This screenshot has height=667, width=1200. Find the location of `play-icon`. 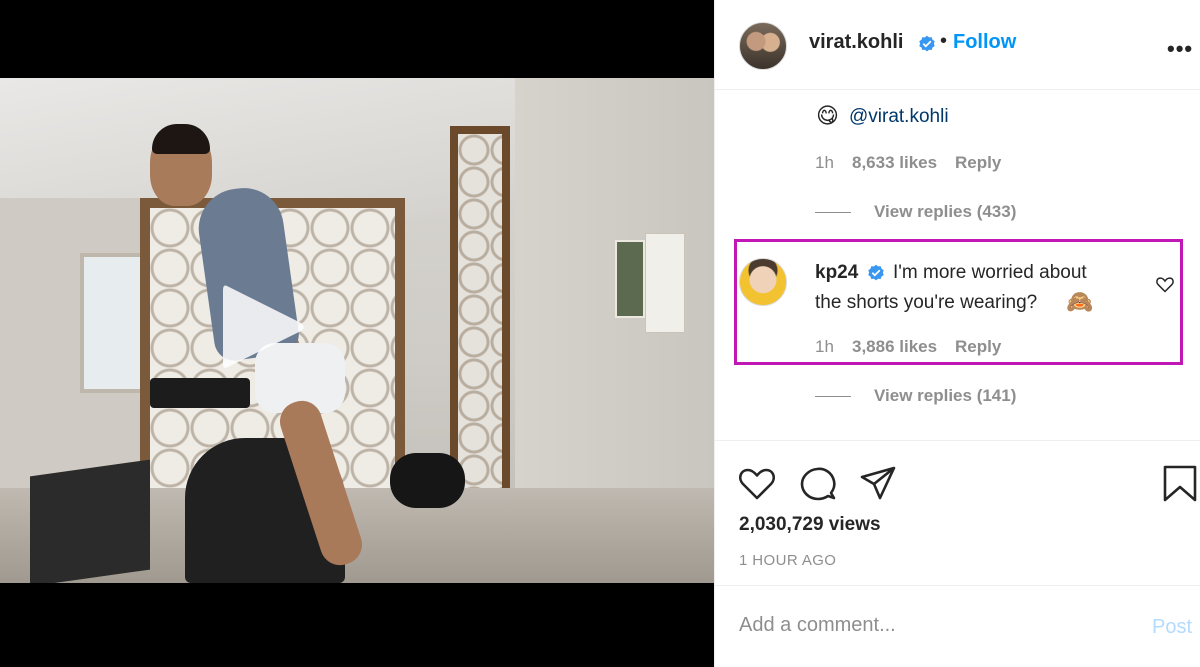

play-icon is located at coordinates (263, 327).